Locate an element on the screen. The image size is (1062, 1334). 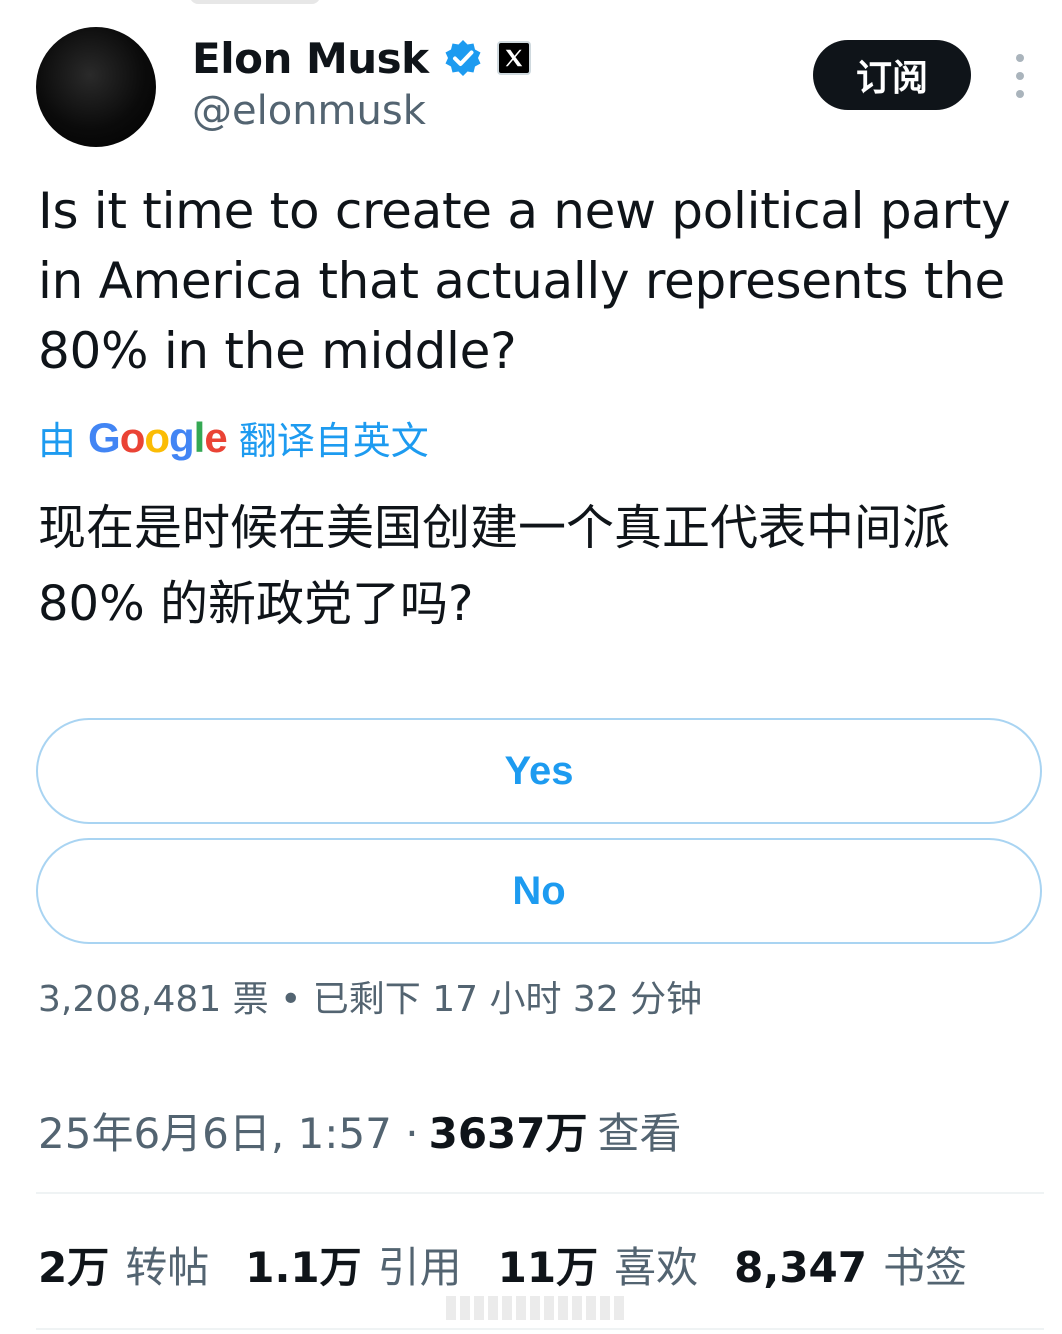
author-name-row: Elon Musk is located at coordinates (361, 58).